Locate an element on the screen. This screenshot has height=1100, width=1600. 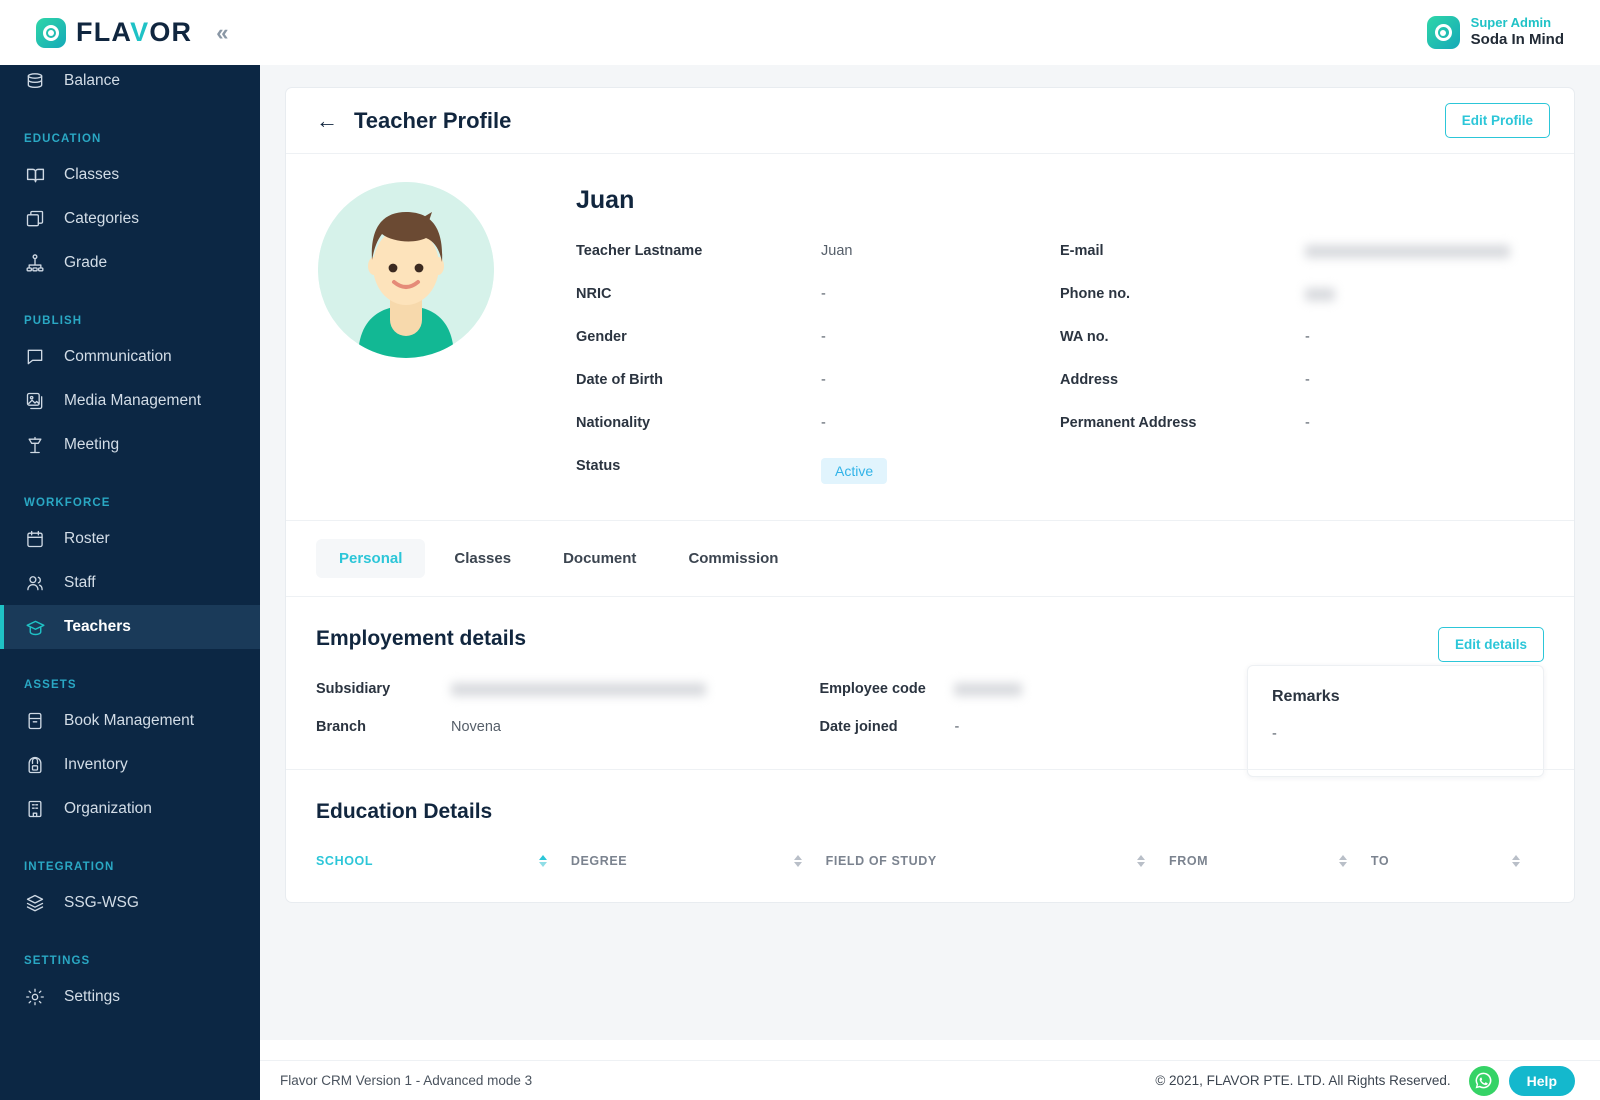
layers-box-icon is located at coordinates (35, 219).